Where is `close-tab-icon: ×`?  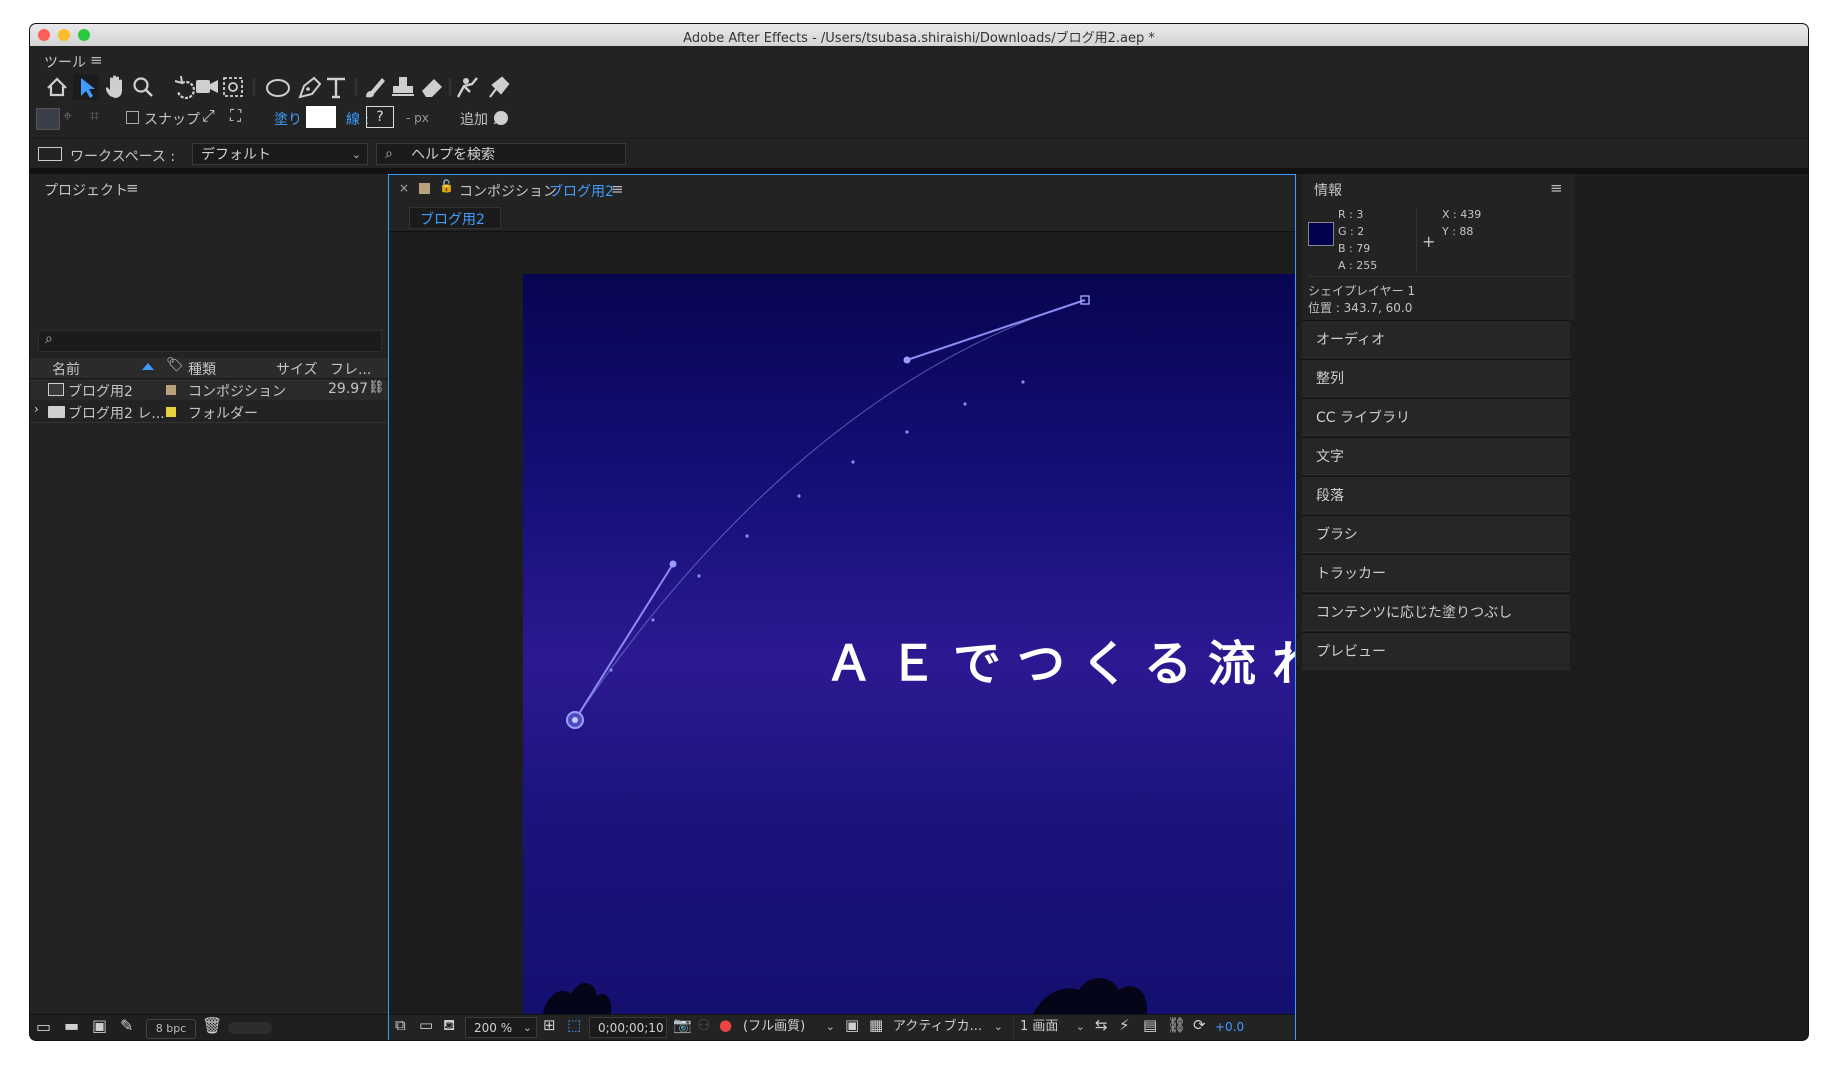 close-tab-icon: × is located at coordinates (404, 188).